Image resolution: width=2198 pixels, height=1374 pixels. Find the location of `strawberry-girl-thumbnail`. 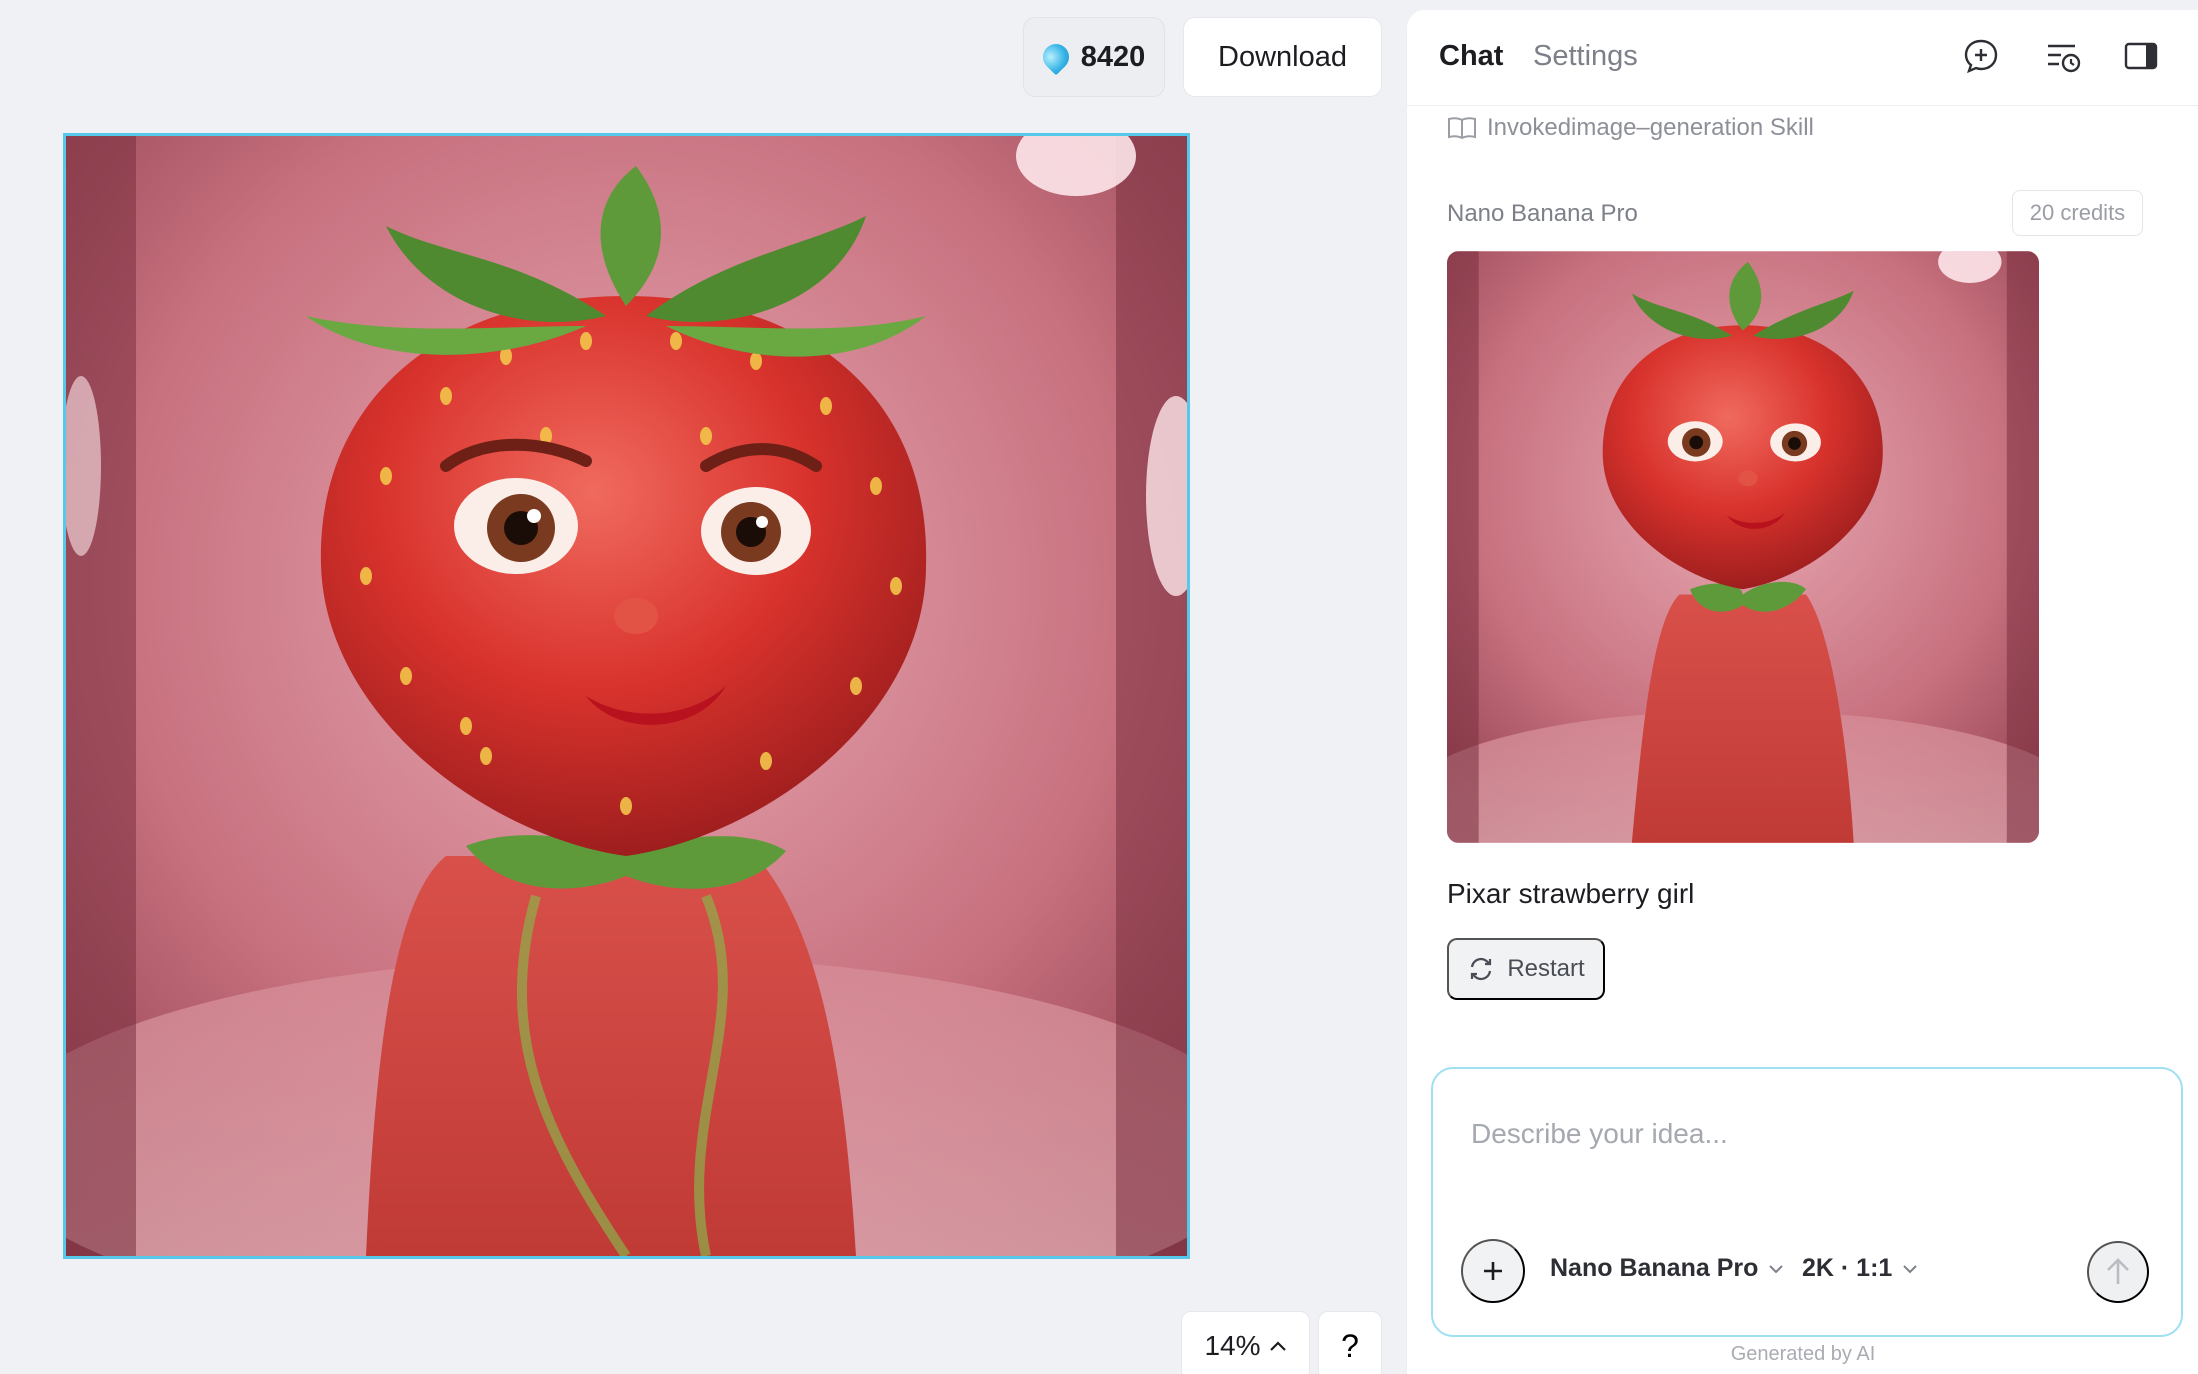

strawberry-girl-thumbnail is located at coordinates (1743, 547).